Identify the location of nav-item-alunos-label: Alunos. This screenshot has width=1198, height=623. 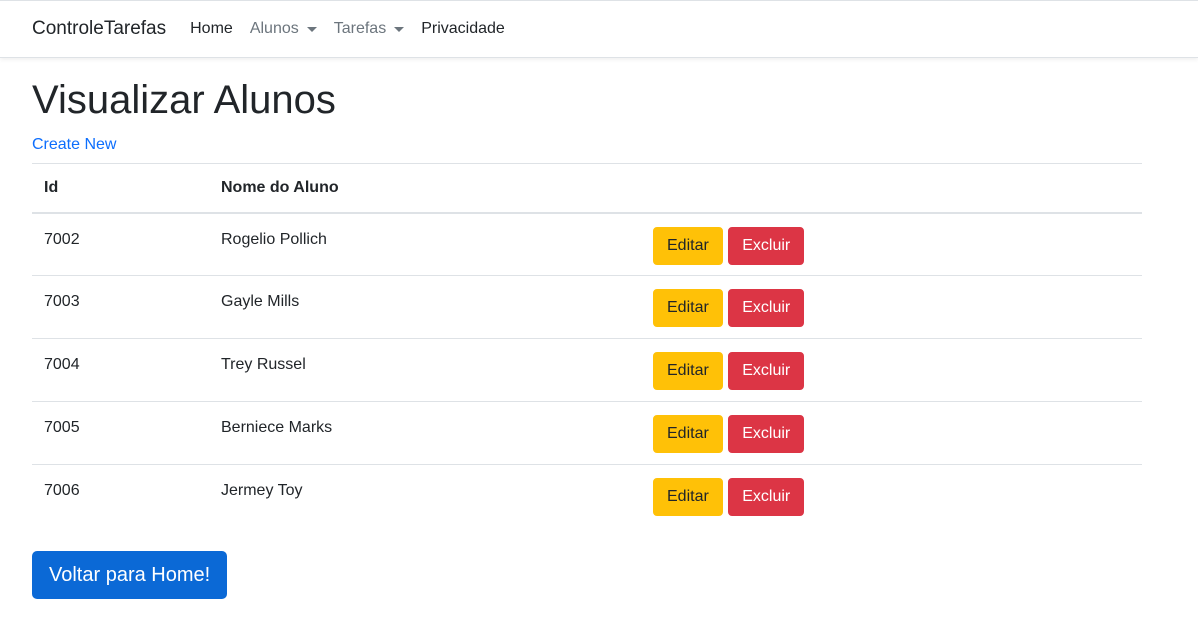
(274, 28).